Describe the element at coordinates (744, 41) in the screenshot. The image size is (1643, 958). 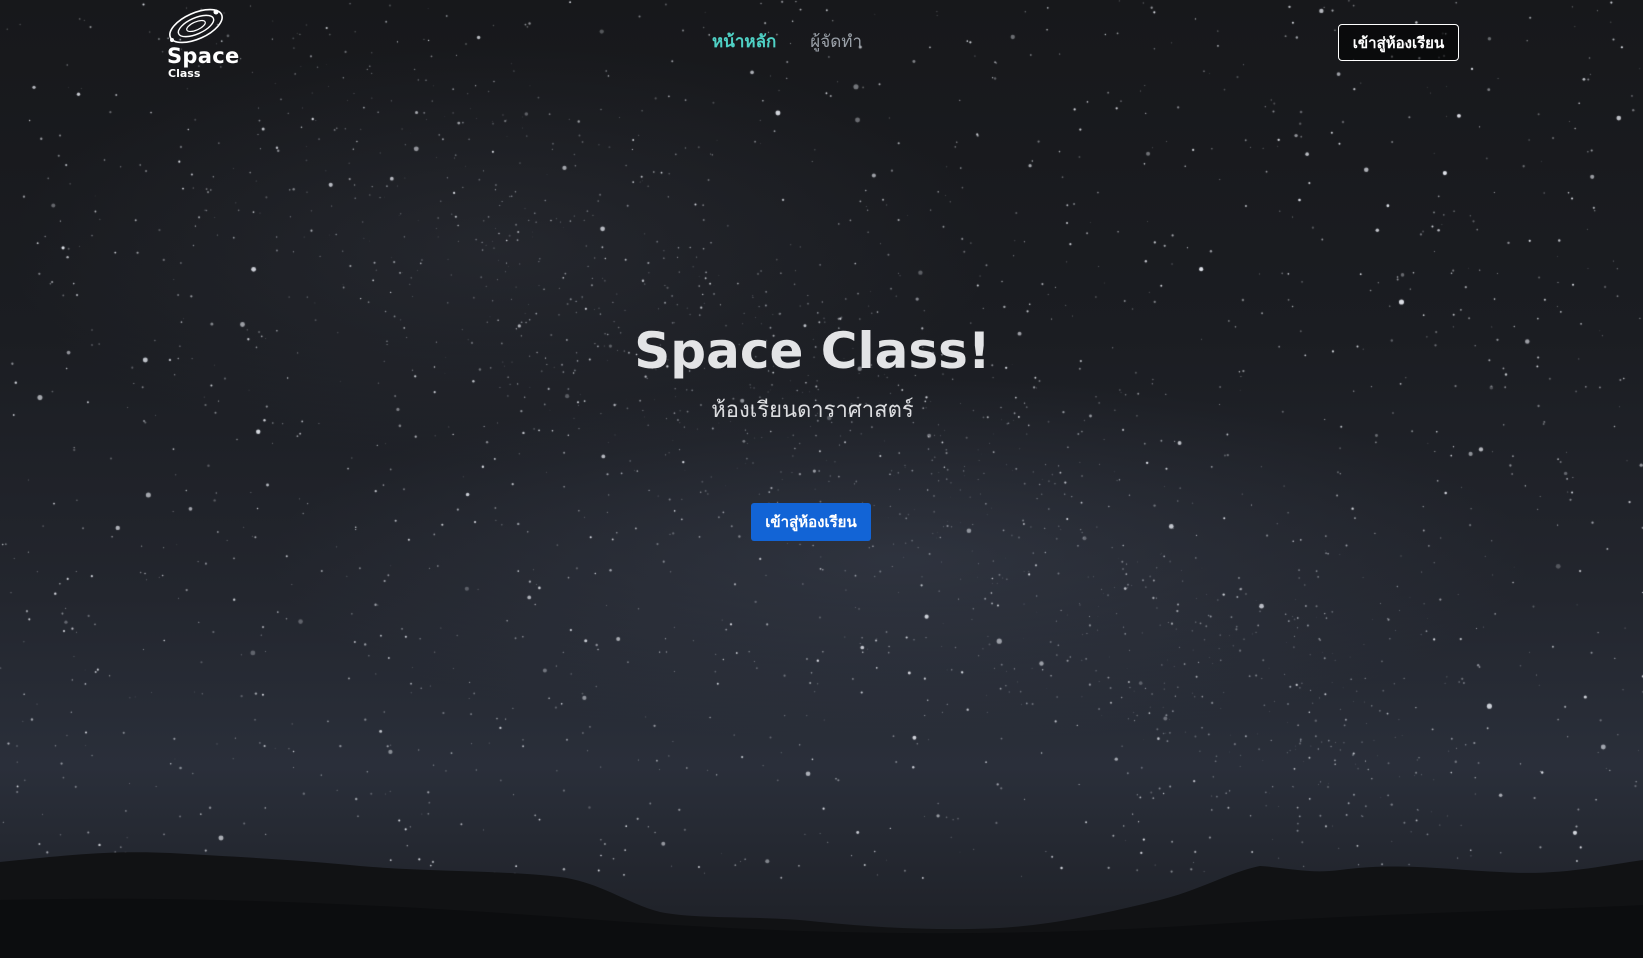
I see `nav-home: หน้าหลัก` at that location.